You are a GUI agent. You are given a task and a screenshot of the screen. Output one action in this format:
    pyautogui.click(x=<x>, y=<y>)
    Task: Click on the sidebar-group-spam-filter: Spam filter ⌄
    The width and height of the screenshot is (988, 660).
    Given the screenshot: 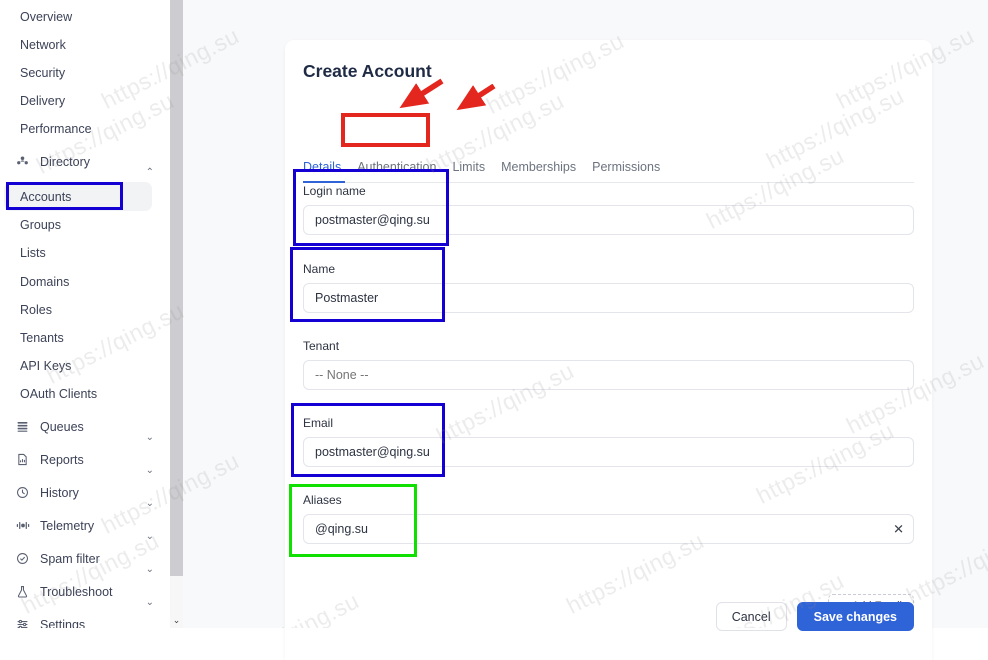 What is the action you would take?
    pyautogui.click(x=85, y=558)
    